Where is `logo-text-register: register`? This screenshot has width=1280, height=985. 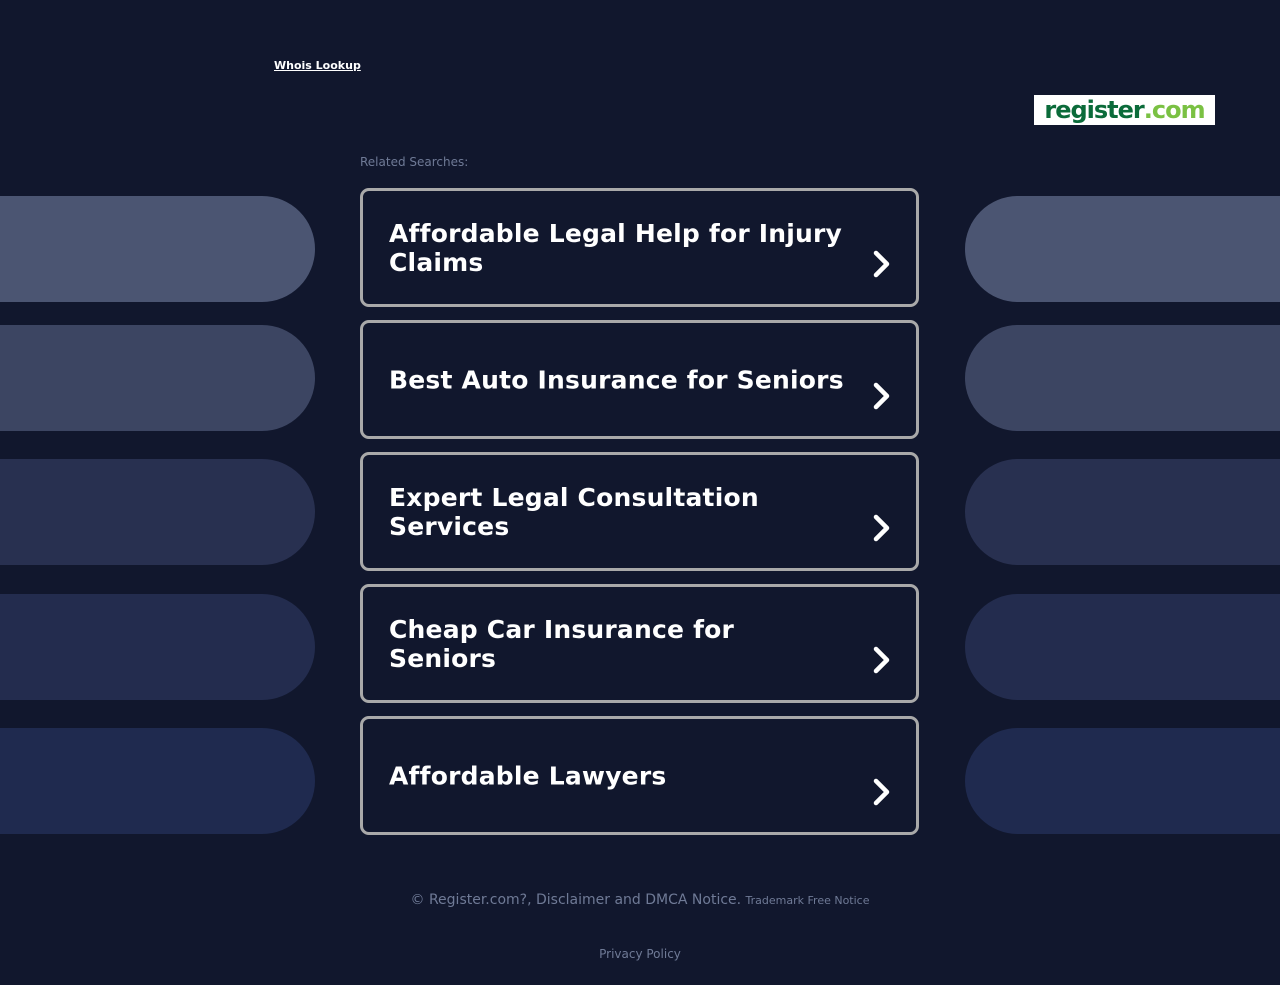 logo-text-register: register is located at coordinates (1094, 110).